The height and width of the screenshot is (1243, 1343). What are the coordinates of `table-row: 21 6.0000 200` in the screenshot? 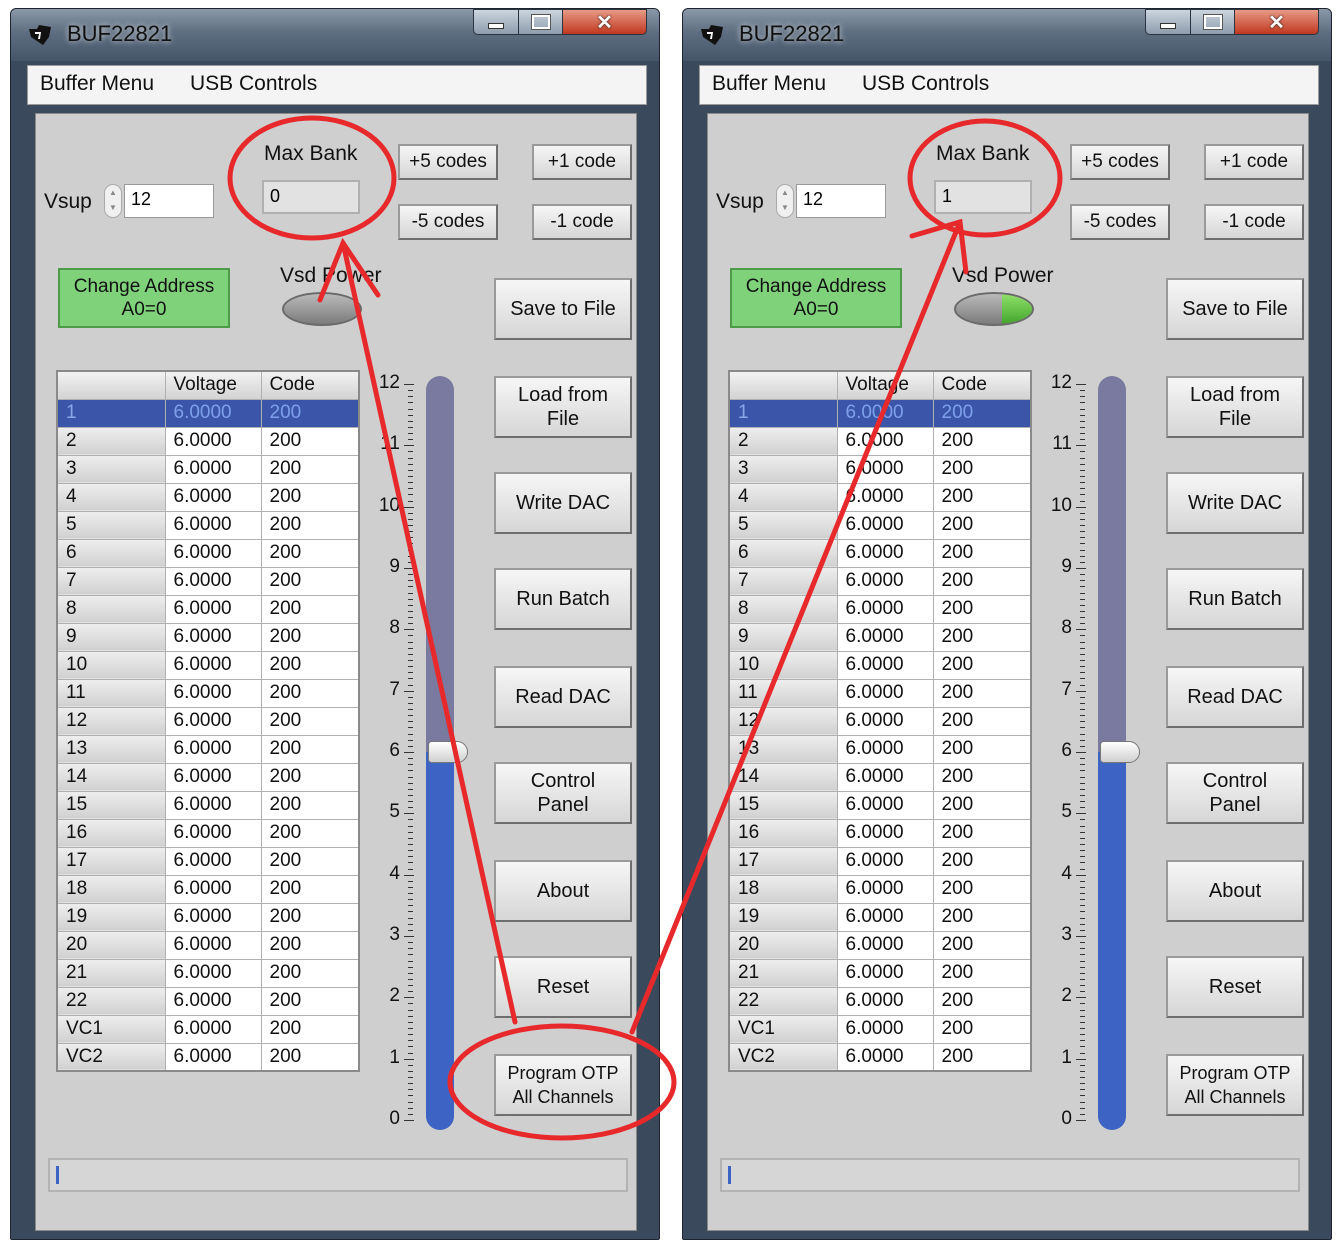 It's located at (880, 973).